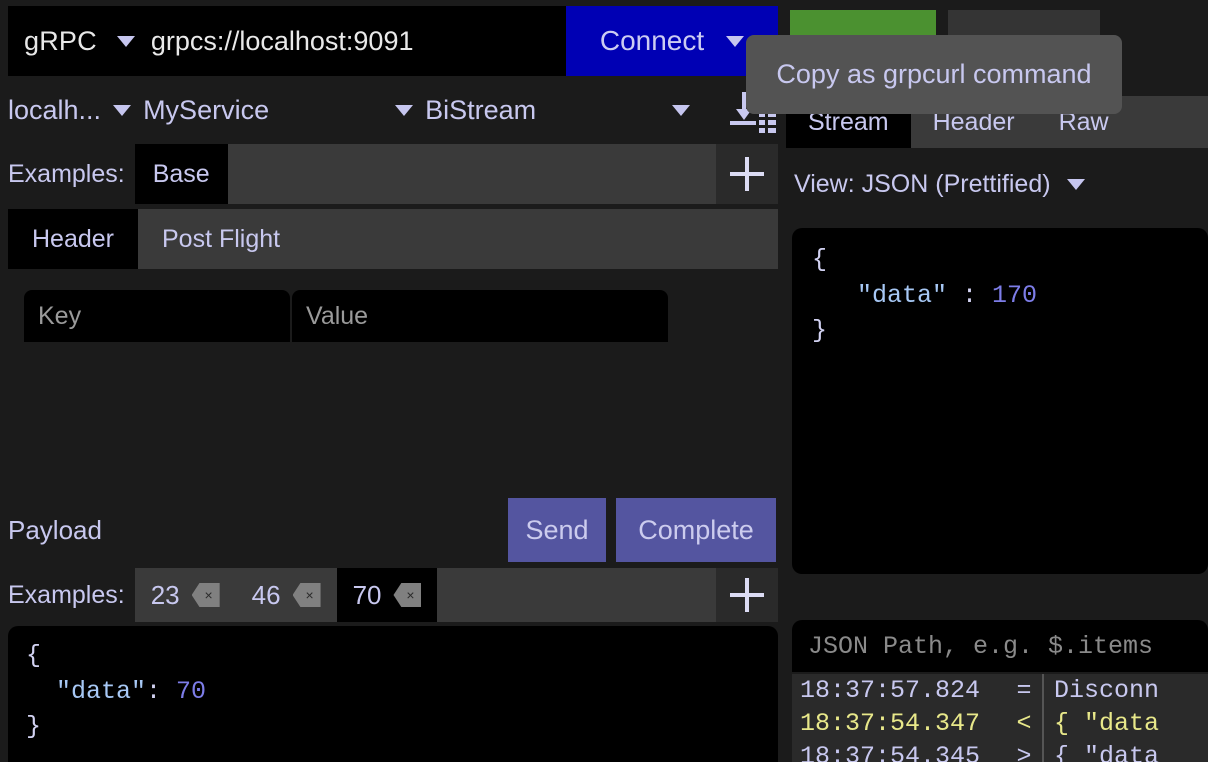 Image resolution: width=1208 pixels, height=762 pixels. I want to click on payload-example-chip-70: 70 ×, so click(387, 595).